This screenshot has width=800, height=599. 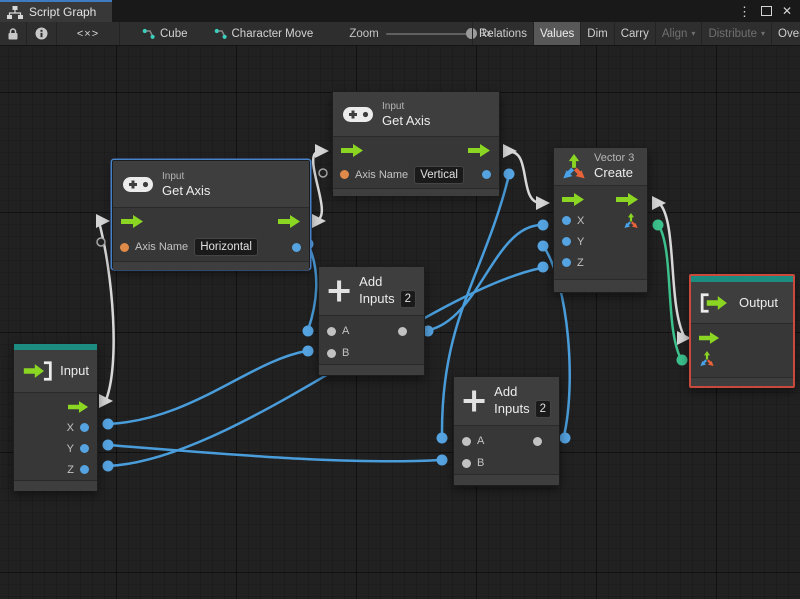 I want to click on port-label: Y, so click(x=70, y=448).